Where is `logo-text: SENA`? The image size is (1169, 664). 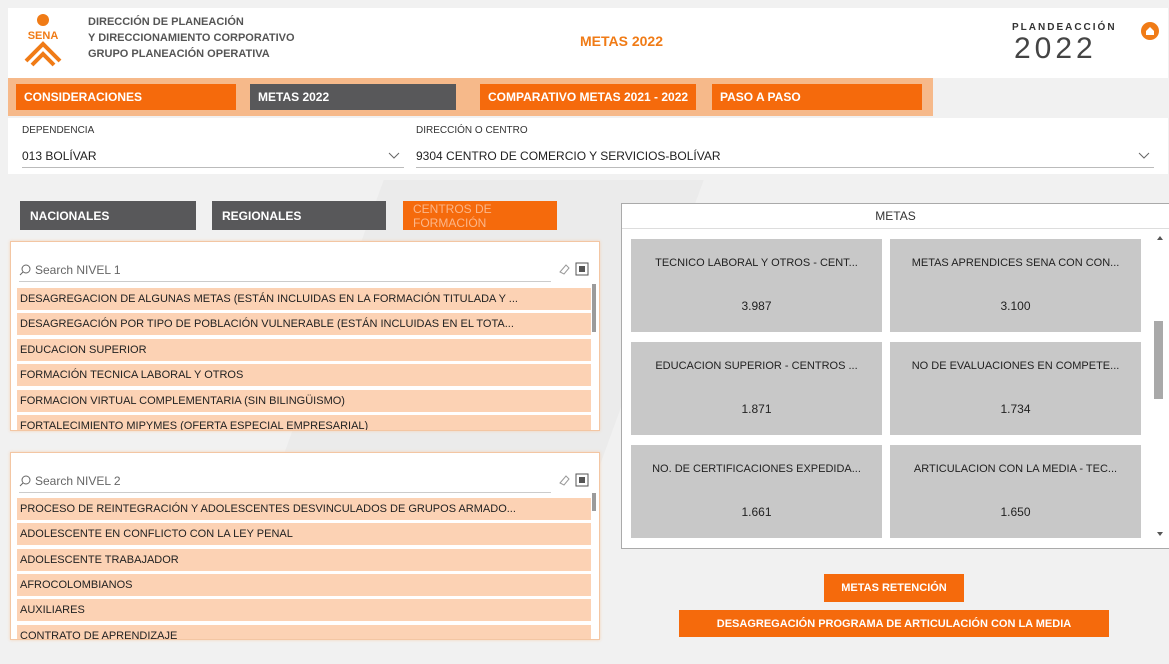
logo-text: SENA is located at coordinates (43, 36).